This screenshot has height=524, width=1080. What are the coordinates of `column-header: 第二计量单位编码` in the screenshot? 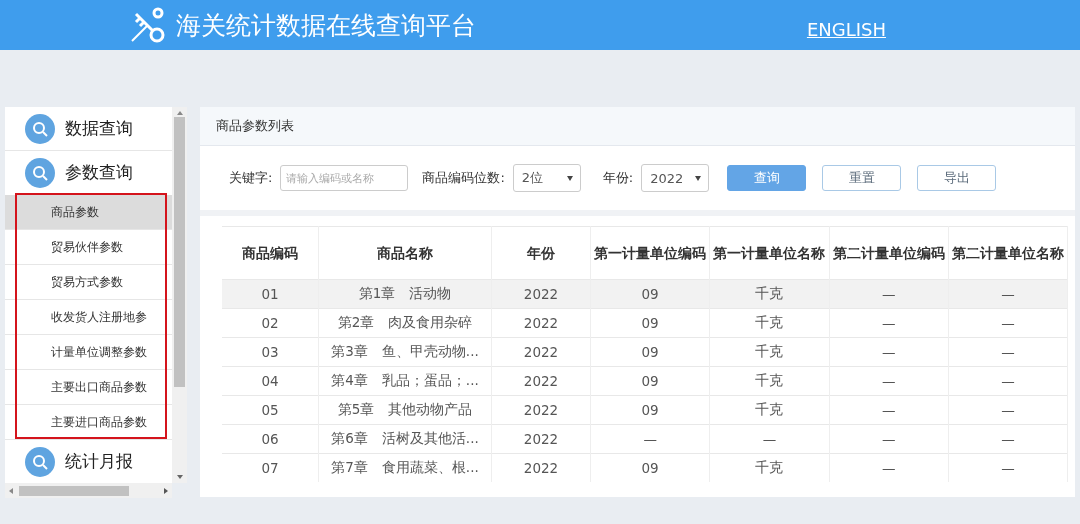 It's located at (889, 253).